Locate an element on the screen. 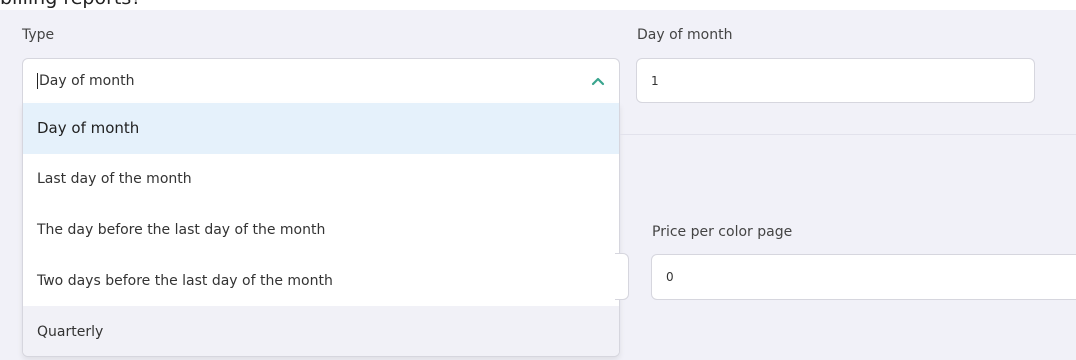  chevron-up-icon is located at coordinates (598, 81).